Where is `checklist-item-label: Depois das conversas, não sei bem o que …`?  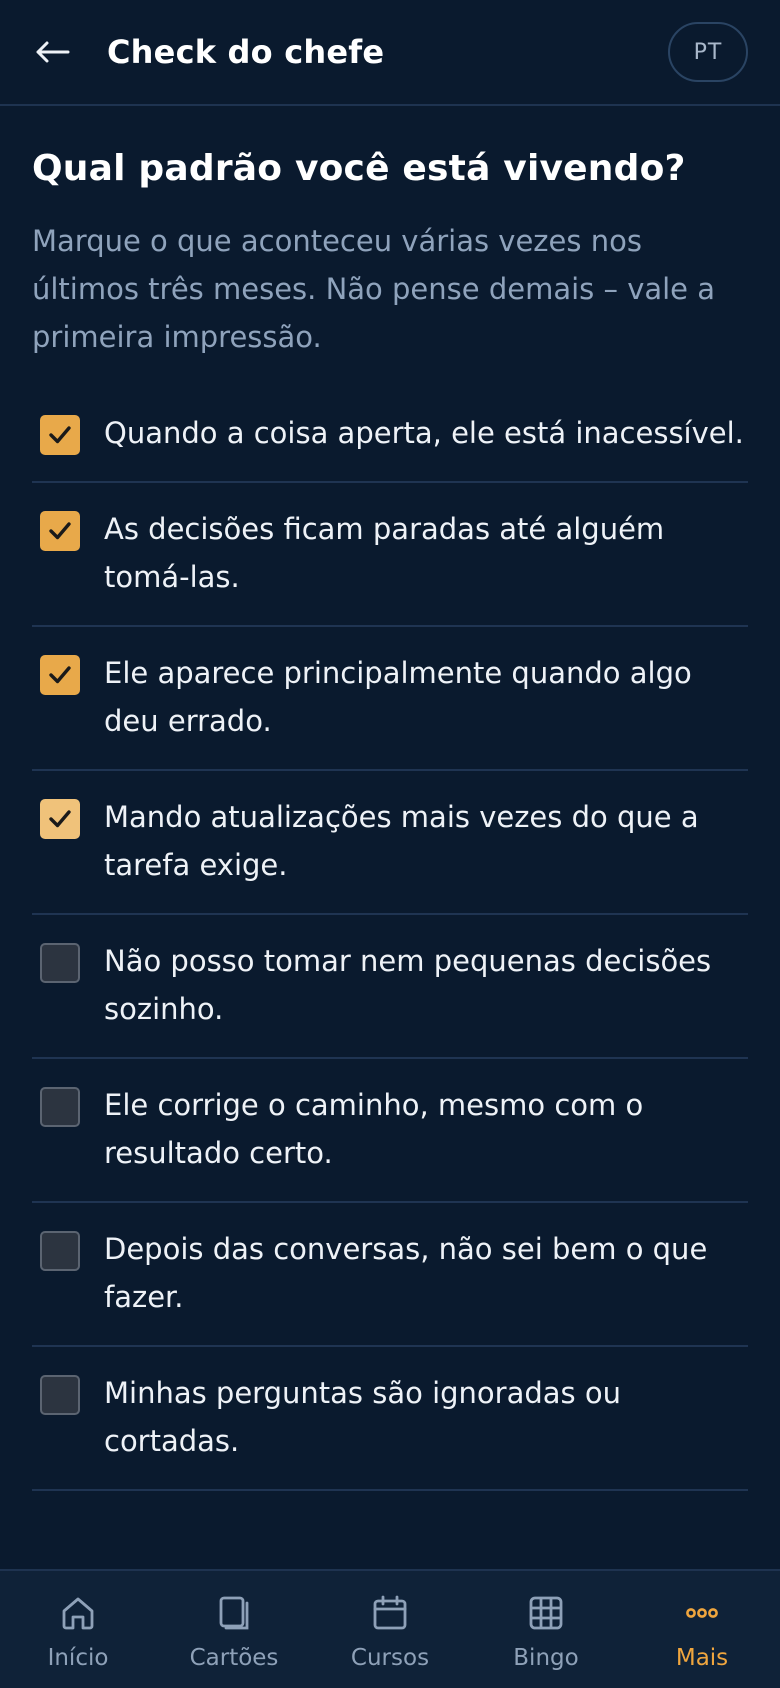 checklist-item-label: Depois das conversas, não sei bem o que … is located at coordinates (406, 1272).